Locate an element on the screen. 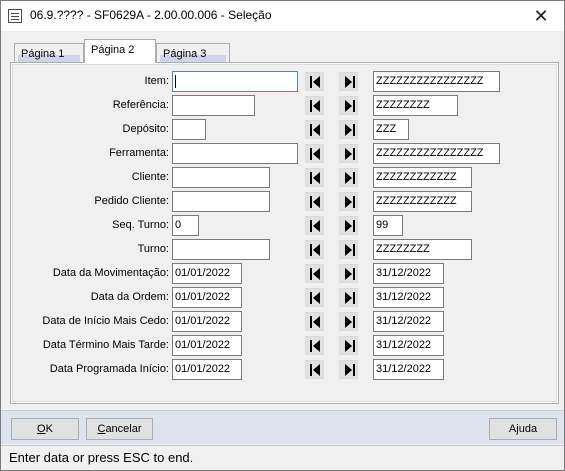 This screenshot has height=471, width=565. tab-label: Página 3 is located at coordinates (185, 54).